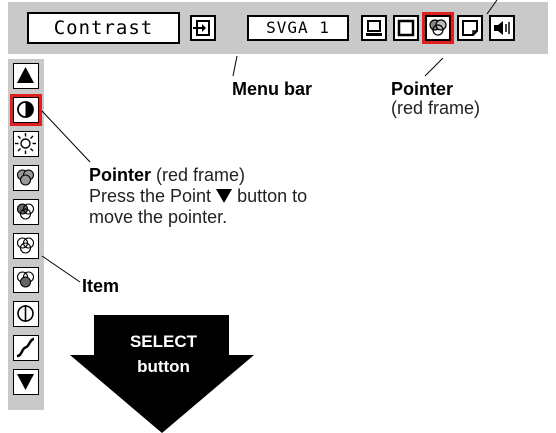 This screenshot has height=433, width=556. Describe the element at coordinates (201, 175) in the screenshot. I see `pointer-left-sub: (red frame)` at that location.